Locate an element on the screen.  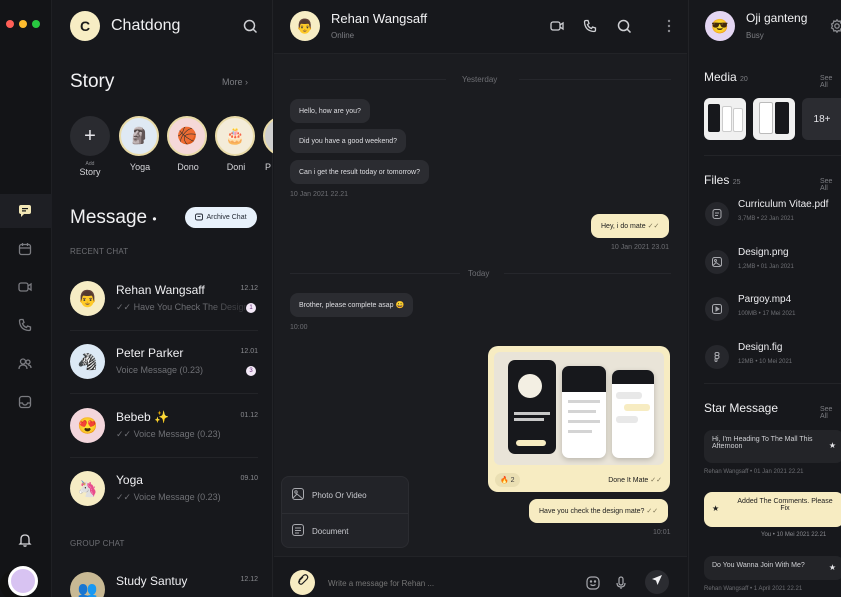
avatar: 🦄 is located at coordinates (87, 488).